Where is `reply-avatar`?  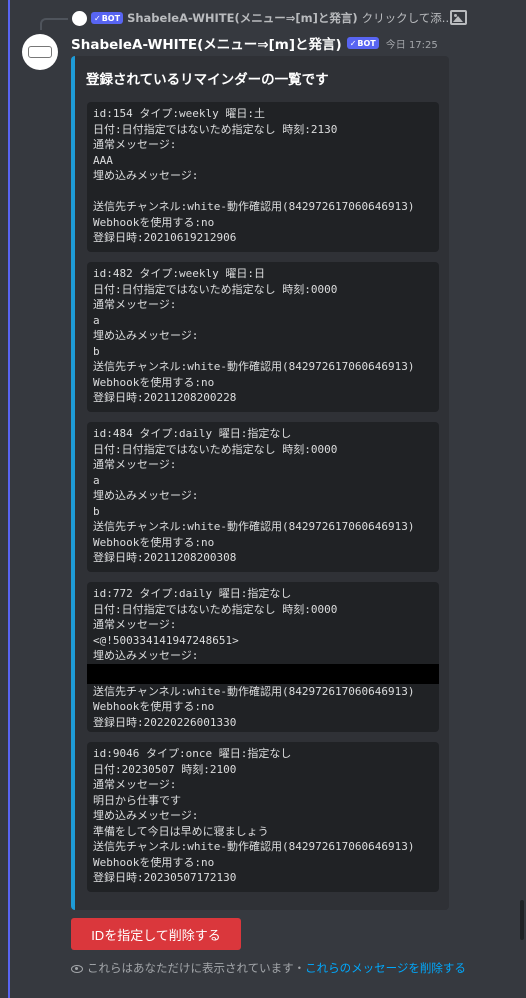 reply-avatar is located at coordinates (79, 18).